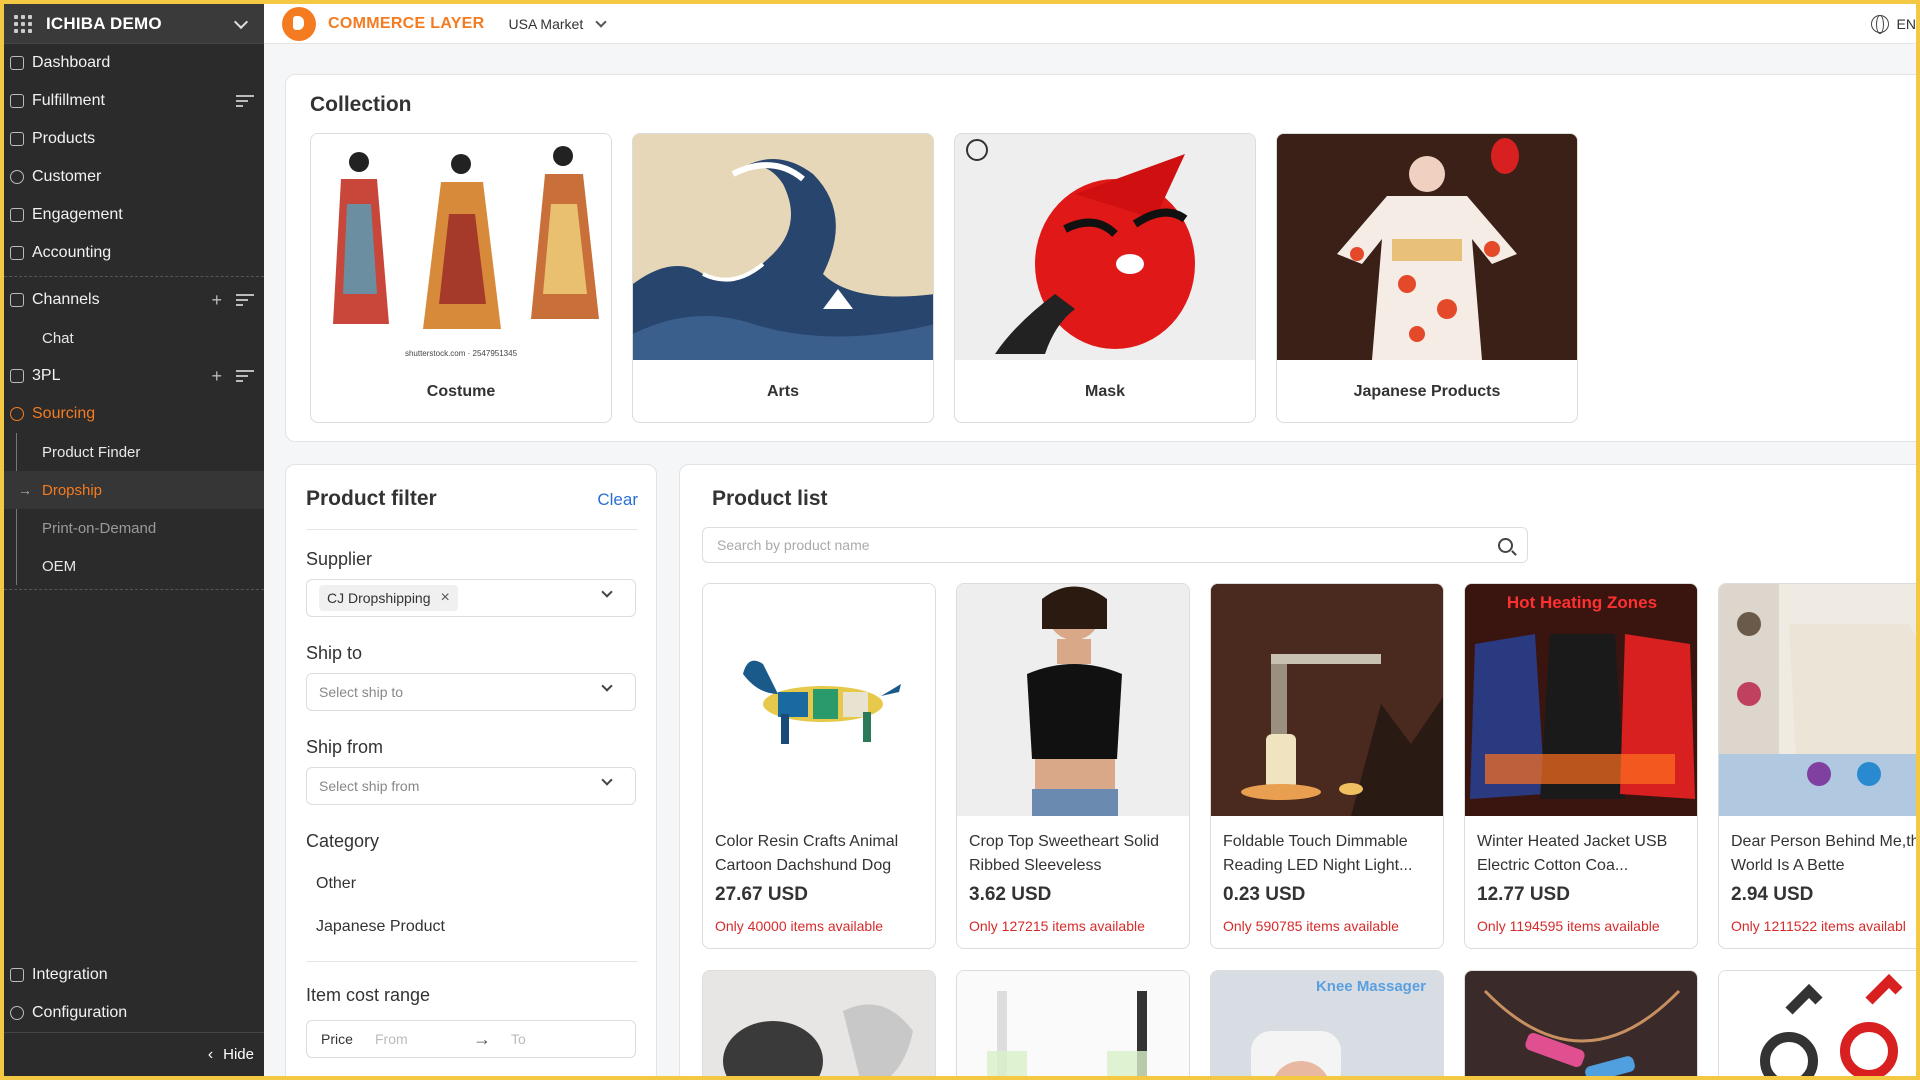 The width and height of the screenshot is (1920, 1080). Describe the element at coordinates (64, 413) in the screenshot. I see `sidebar-item-label: Sourcing` at that location.